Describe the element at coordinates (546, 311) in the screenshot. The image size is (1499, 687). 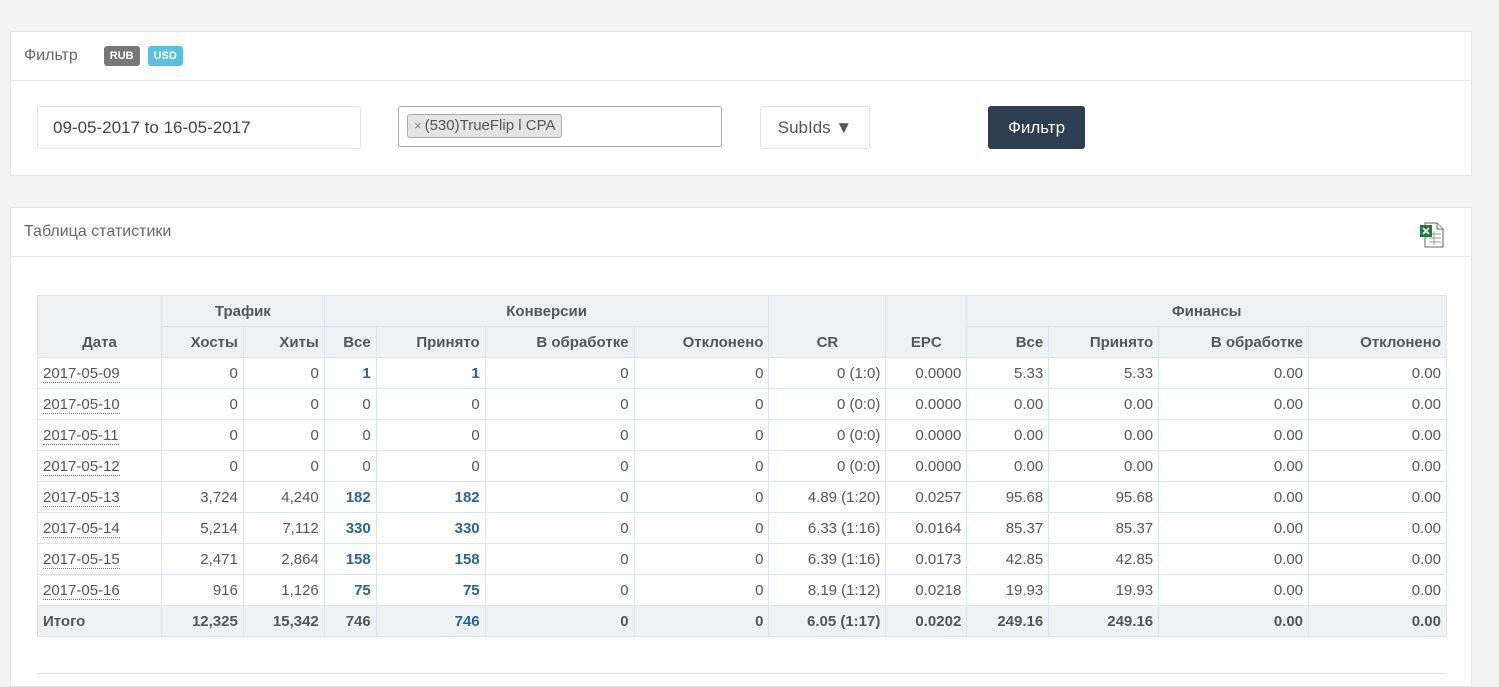
I see `group-conversions: Конверсии` at that location.